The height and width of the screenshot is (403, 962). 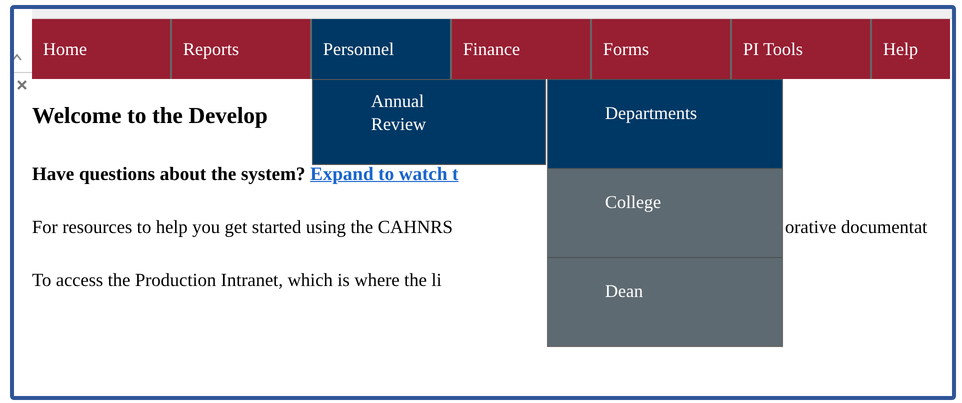 What do you see at coordinates (911, 49) in the screenshot?
I see `nav-tab: Help` at bounding box center [911, 49].